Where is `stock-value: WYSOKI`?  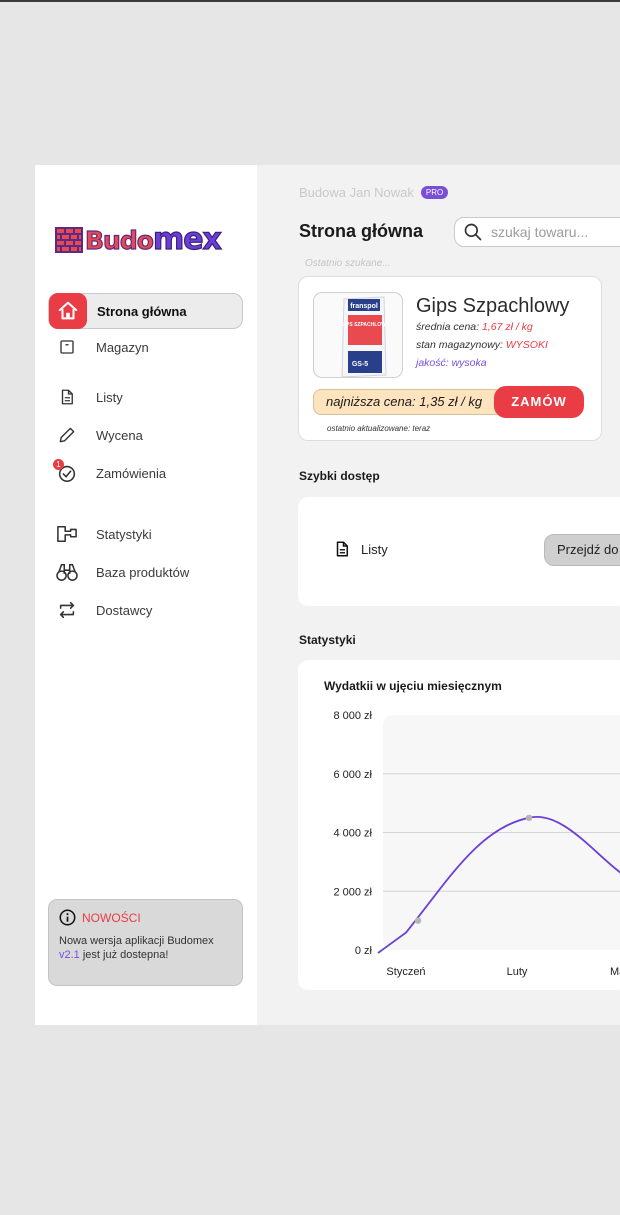 stock-value: WYSOKI is located at coordinates (526, 345).